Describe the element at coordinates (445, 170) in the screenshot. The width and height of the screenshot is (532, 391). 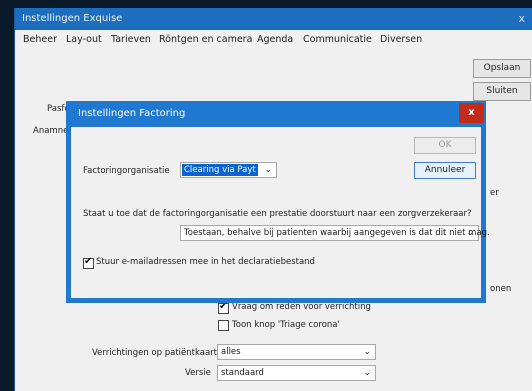
I see `cancel-button: Annuleer` at that location.